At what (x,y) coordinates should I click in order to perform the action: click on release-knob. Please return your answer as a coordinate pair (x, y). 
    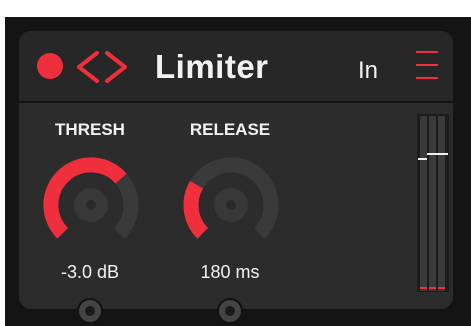
    Looking at the image, I should click on (231, 205).